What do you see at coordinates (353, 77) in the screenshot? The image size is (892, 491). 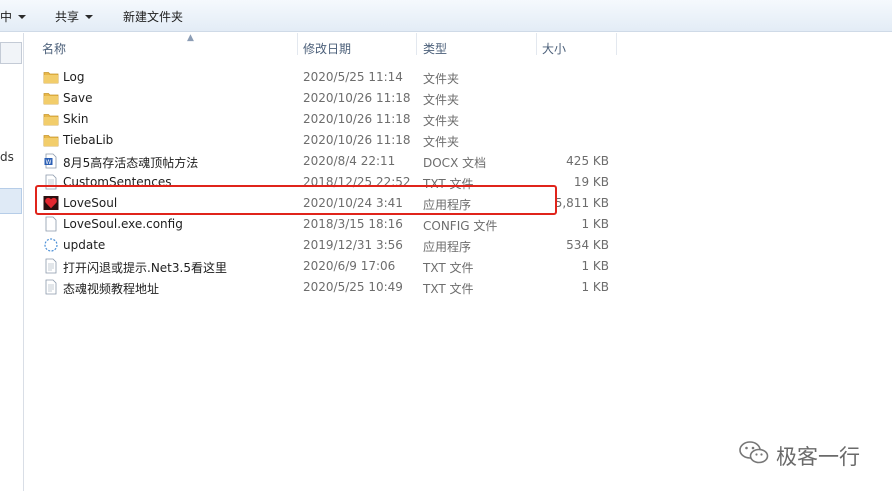 I see `file-modified-date: 2020/5/25 11:14` at bounding box center [353, 77].